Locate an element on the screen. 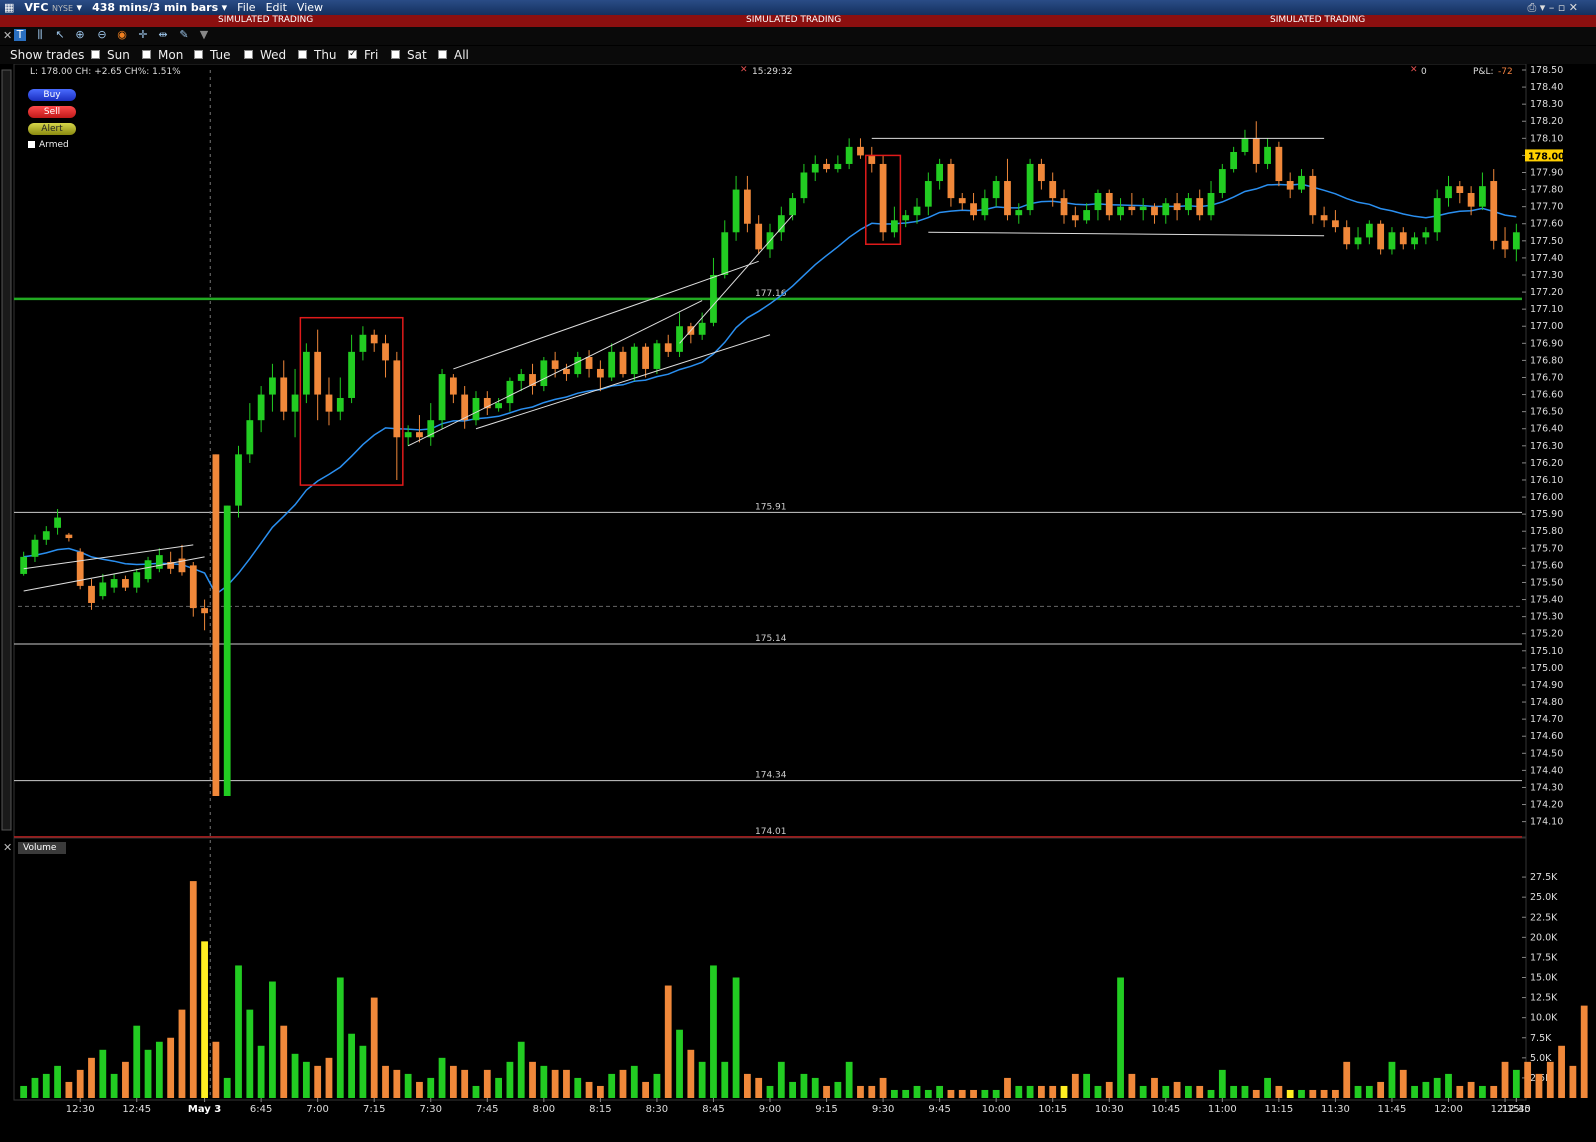  globe-icon: ◉ is located at coordinates (122, 35).